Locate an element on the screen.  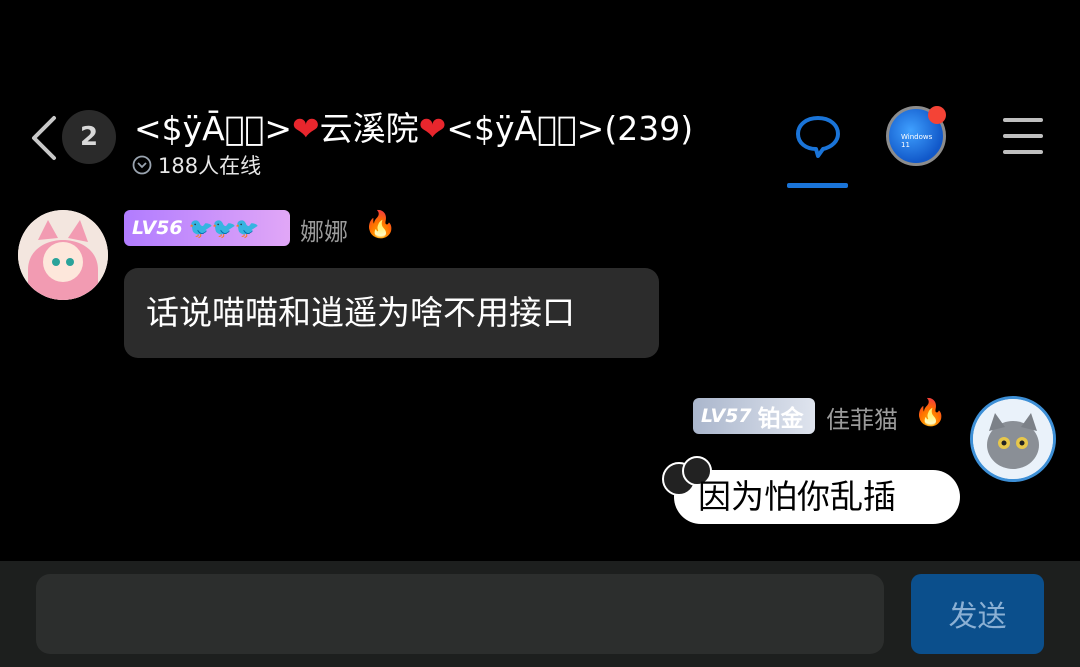
message-input is located at coordinates (460, 614).